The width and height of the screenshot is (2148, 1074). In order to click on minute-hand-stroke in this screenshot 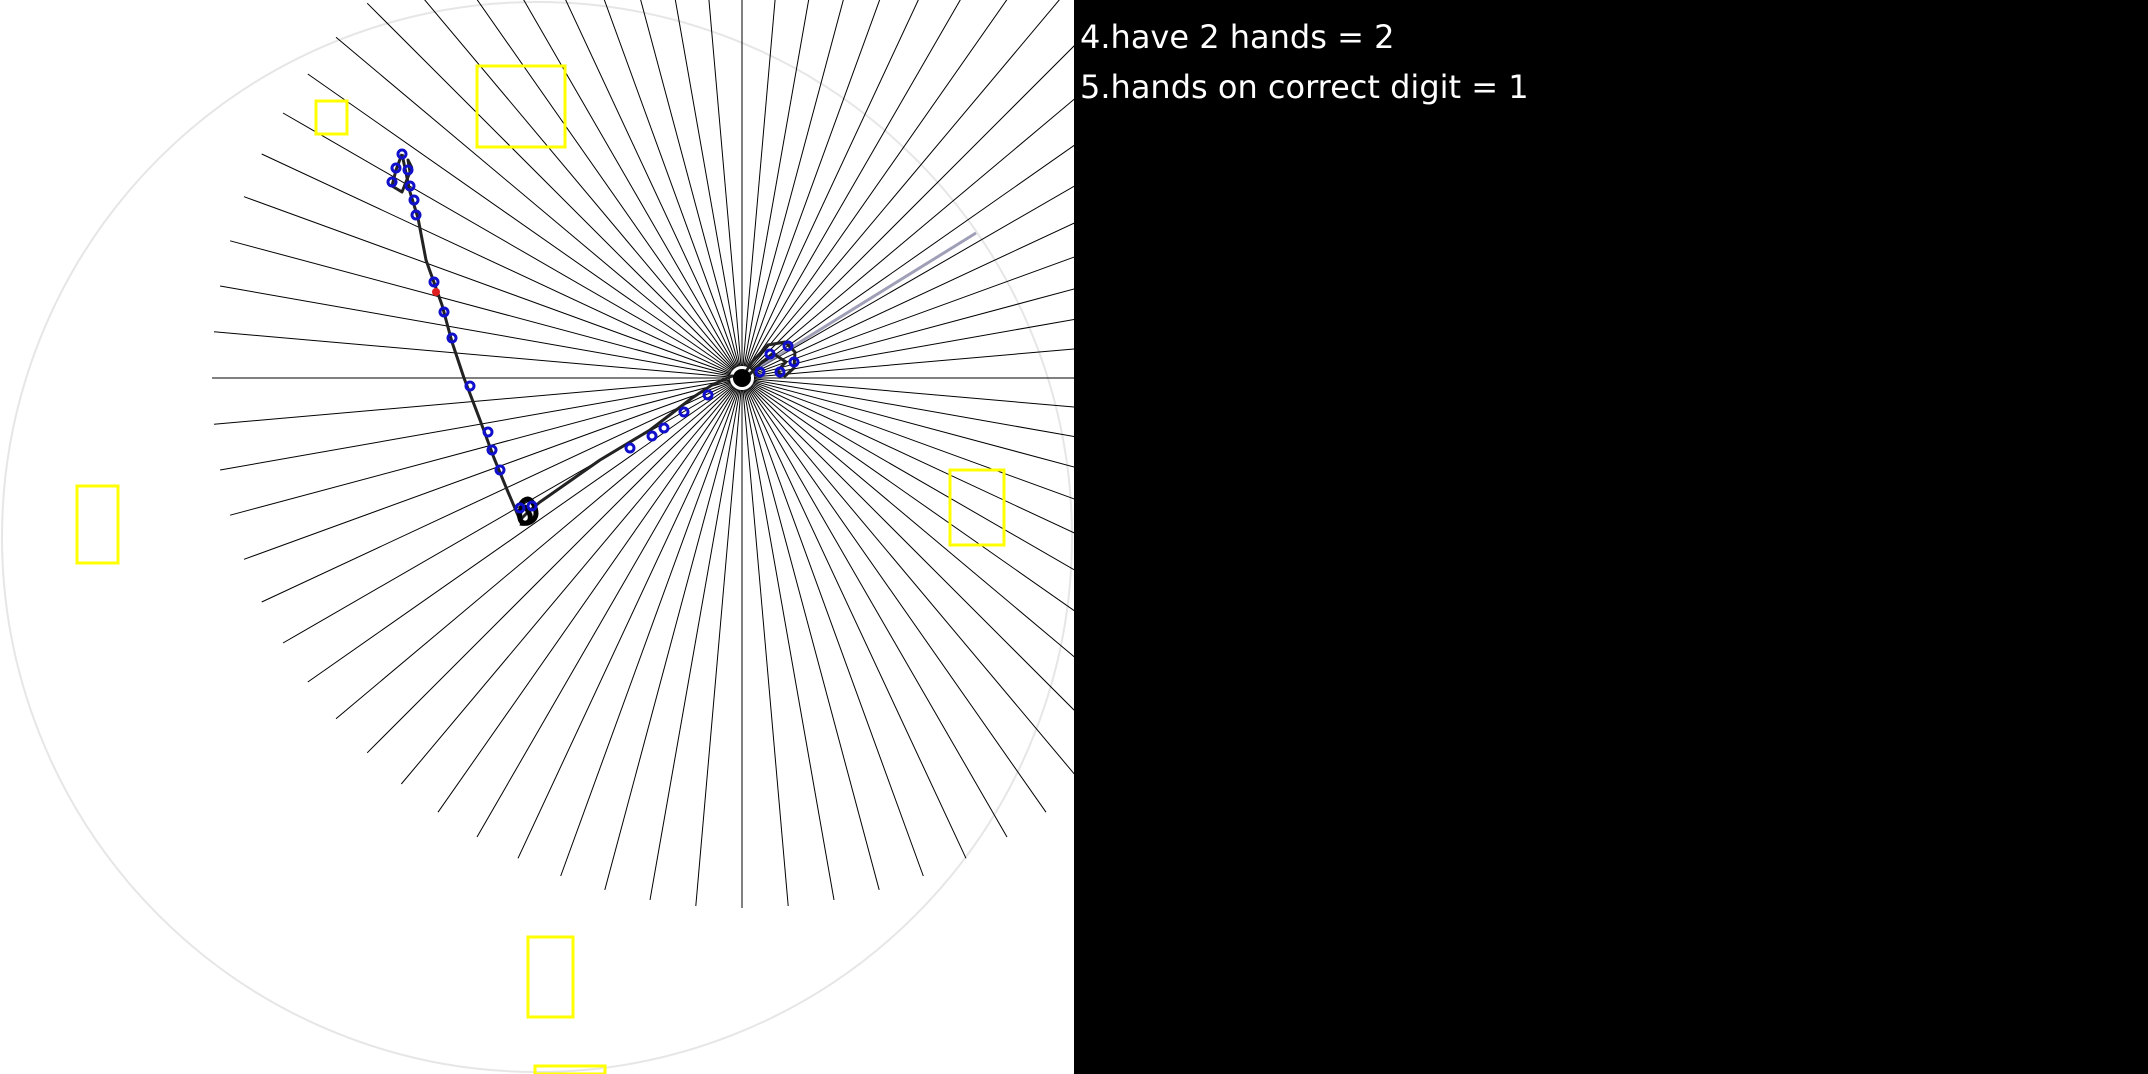, I will do `click(571, 337)`.